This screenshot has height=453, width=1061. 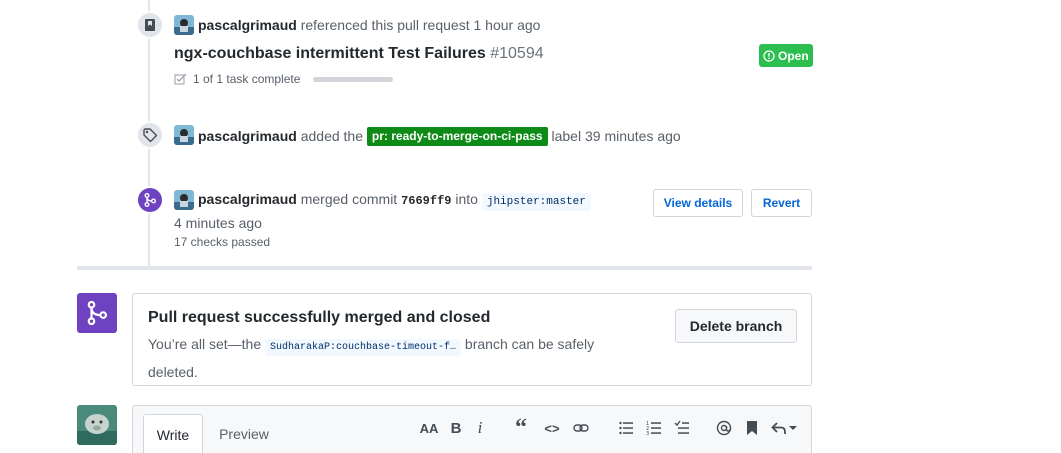 What do you see at coordinates (353, 79) in the screenshot?
I see `task-progress-bar` at bounding box center [353, 79].